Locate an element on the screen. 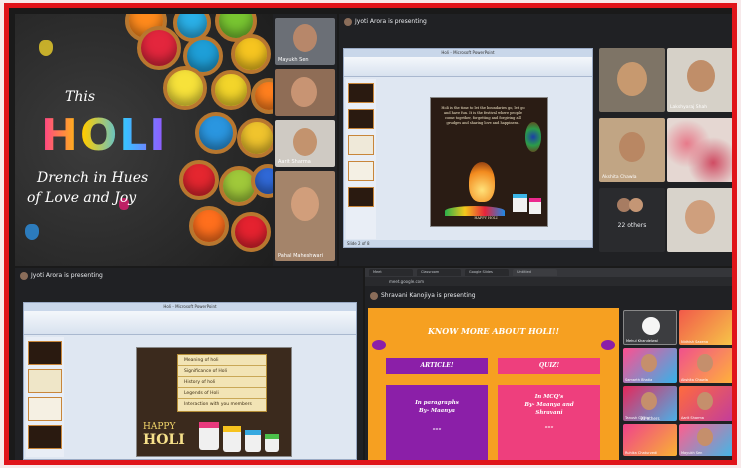  participant-tile: Lakshyaraj Shah is located at coordinates (699, 80).